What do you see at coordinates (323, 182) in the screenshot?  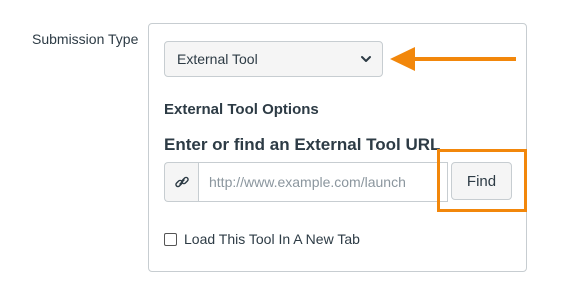 I see `external-tool-url-input` at bounding box center [323, 182].